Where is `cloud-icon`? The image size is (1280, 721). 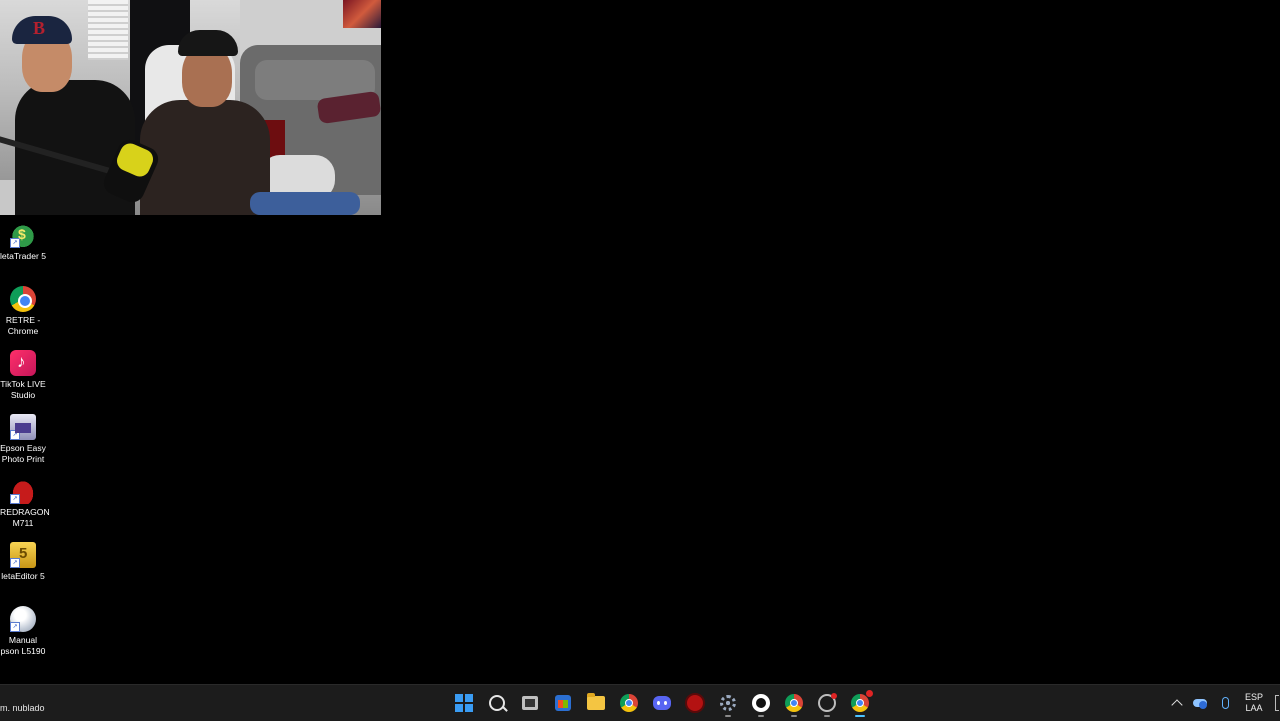
cloud-icon is located at coordinates (1200, 704).